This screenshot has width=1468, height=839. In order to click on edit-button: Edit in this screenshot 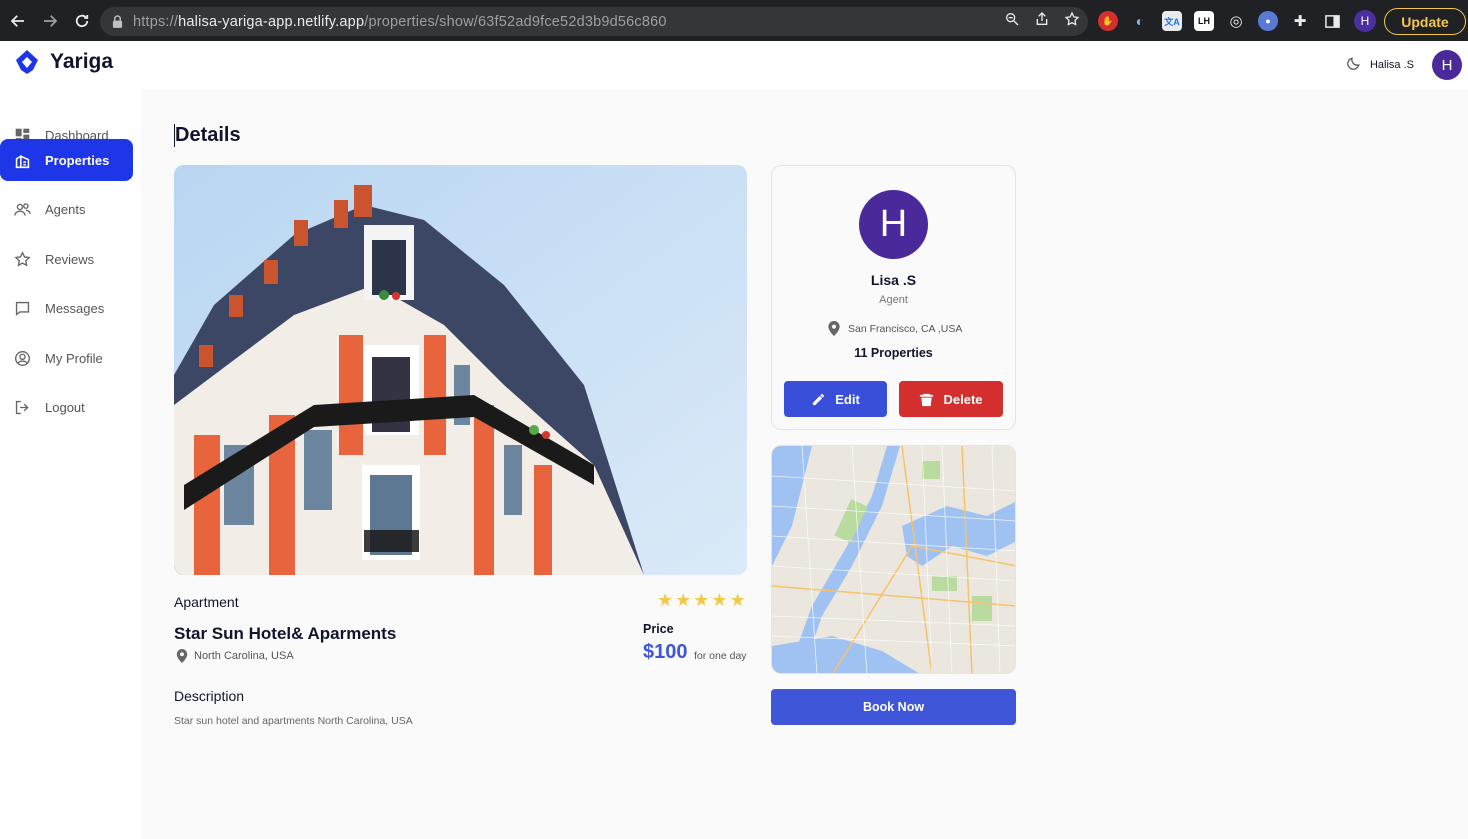, I will do `click(835, 399)`.